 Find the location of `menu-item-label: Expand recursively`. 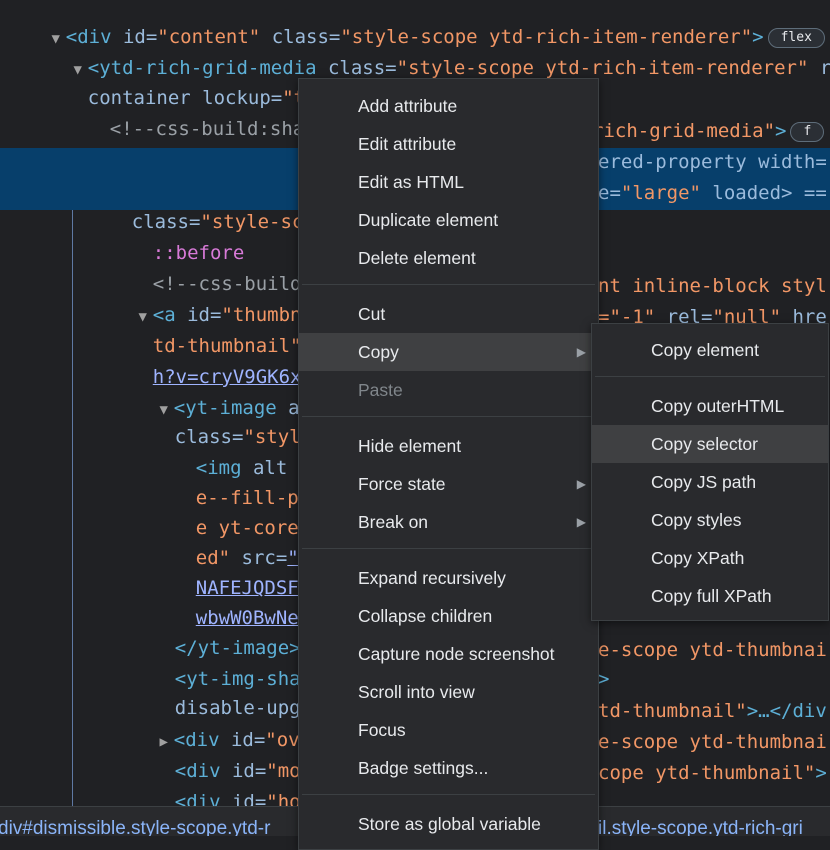

menu-item-label: Expand recursively is located at coordinates (432, 578).